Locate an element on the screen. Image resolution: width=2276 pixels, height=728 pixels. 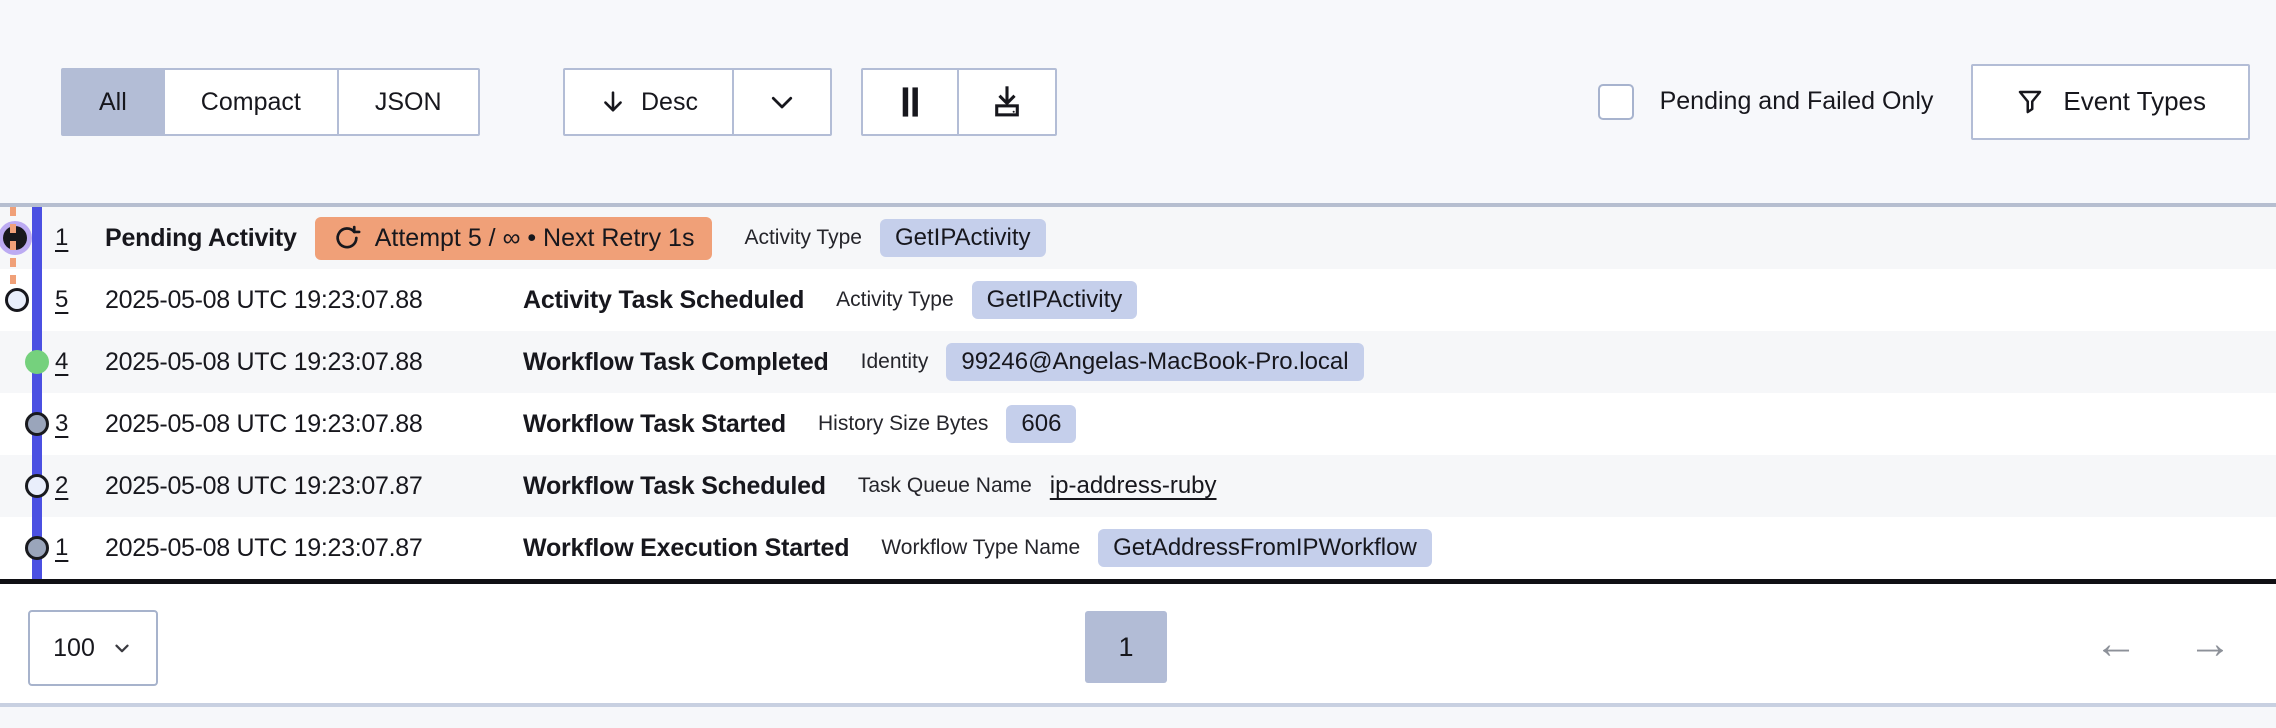
page-size-select: 100 is located at coordinates (93, 648).